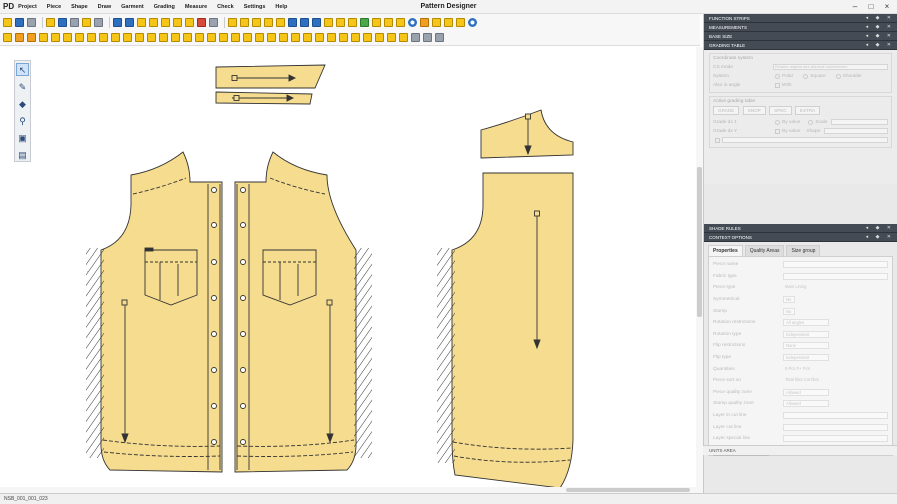 The height and width of the screenshot is (504, 897). Describe the element at coordinates (789, 311) in the screenshot. I see `stamp-field: No` at that location.